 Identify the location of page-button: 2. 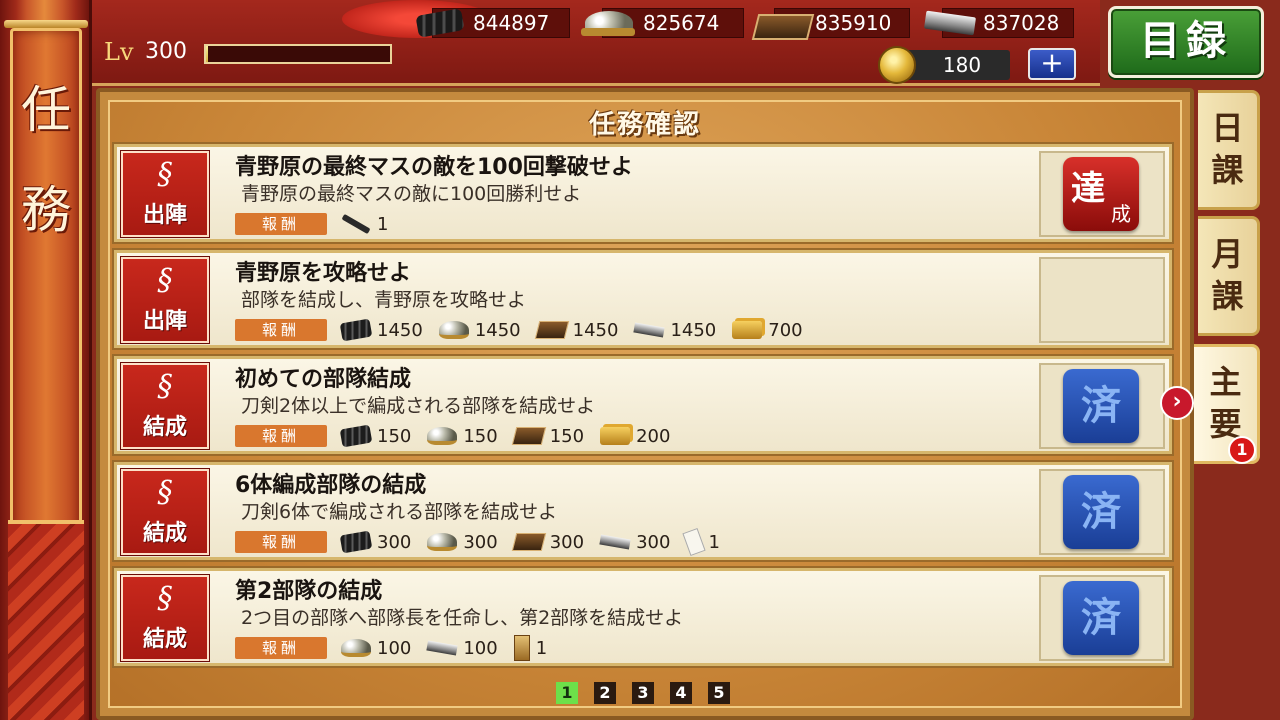
(605, 693).